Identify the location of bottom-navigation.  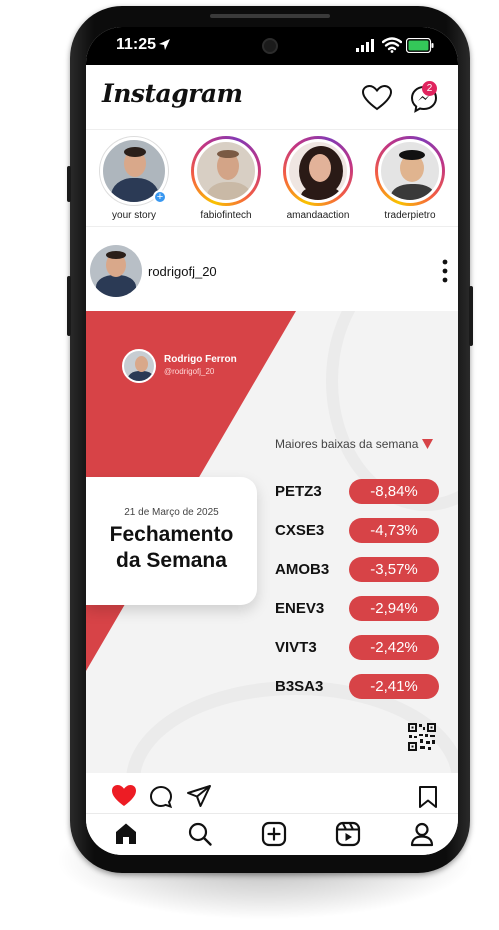
(272, 834).